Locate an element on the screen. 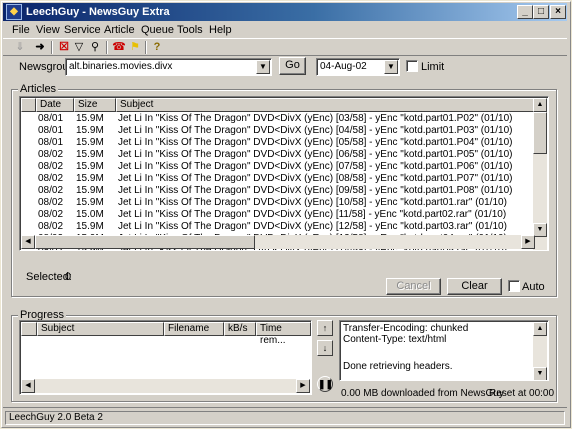 This screenshot has width=572, height=429. limit-label: Limit is located at coordinates (433, 67).